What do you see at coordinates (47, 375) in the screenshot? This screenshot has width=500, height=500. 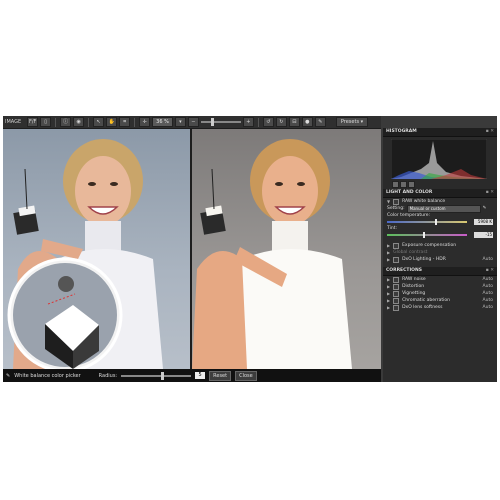 I see `tool-label: White balance color picker` at bounding box center [47, 375].